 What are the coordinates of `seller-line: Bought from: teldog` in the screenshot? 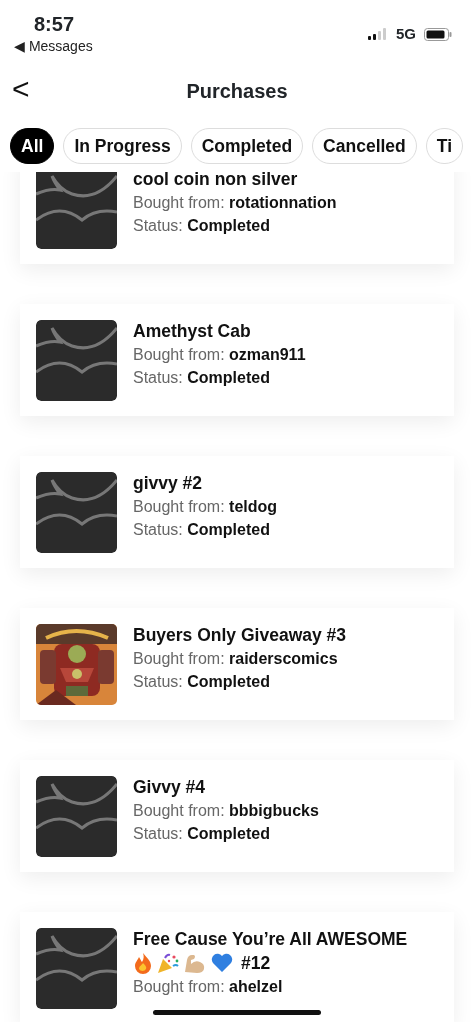 It's located at (206, 507).